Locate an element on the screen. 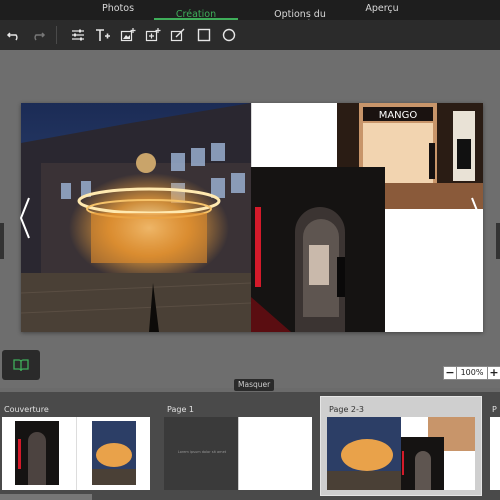 The width and height of the screenshot is (500, 500). hide-panel-button: Masquer is located at coordinates (254, 385).